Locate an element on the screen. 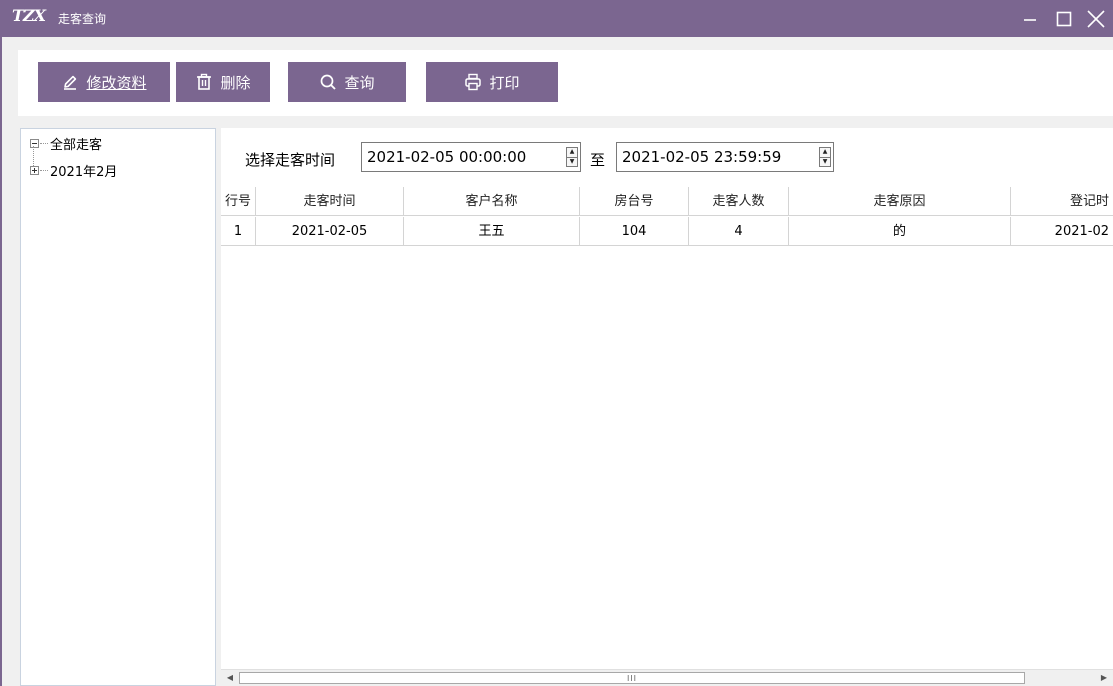 This screenshot has height=686, width=1113. cell-checkout-reason: 的 is located at coordinates (900, 231).